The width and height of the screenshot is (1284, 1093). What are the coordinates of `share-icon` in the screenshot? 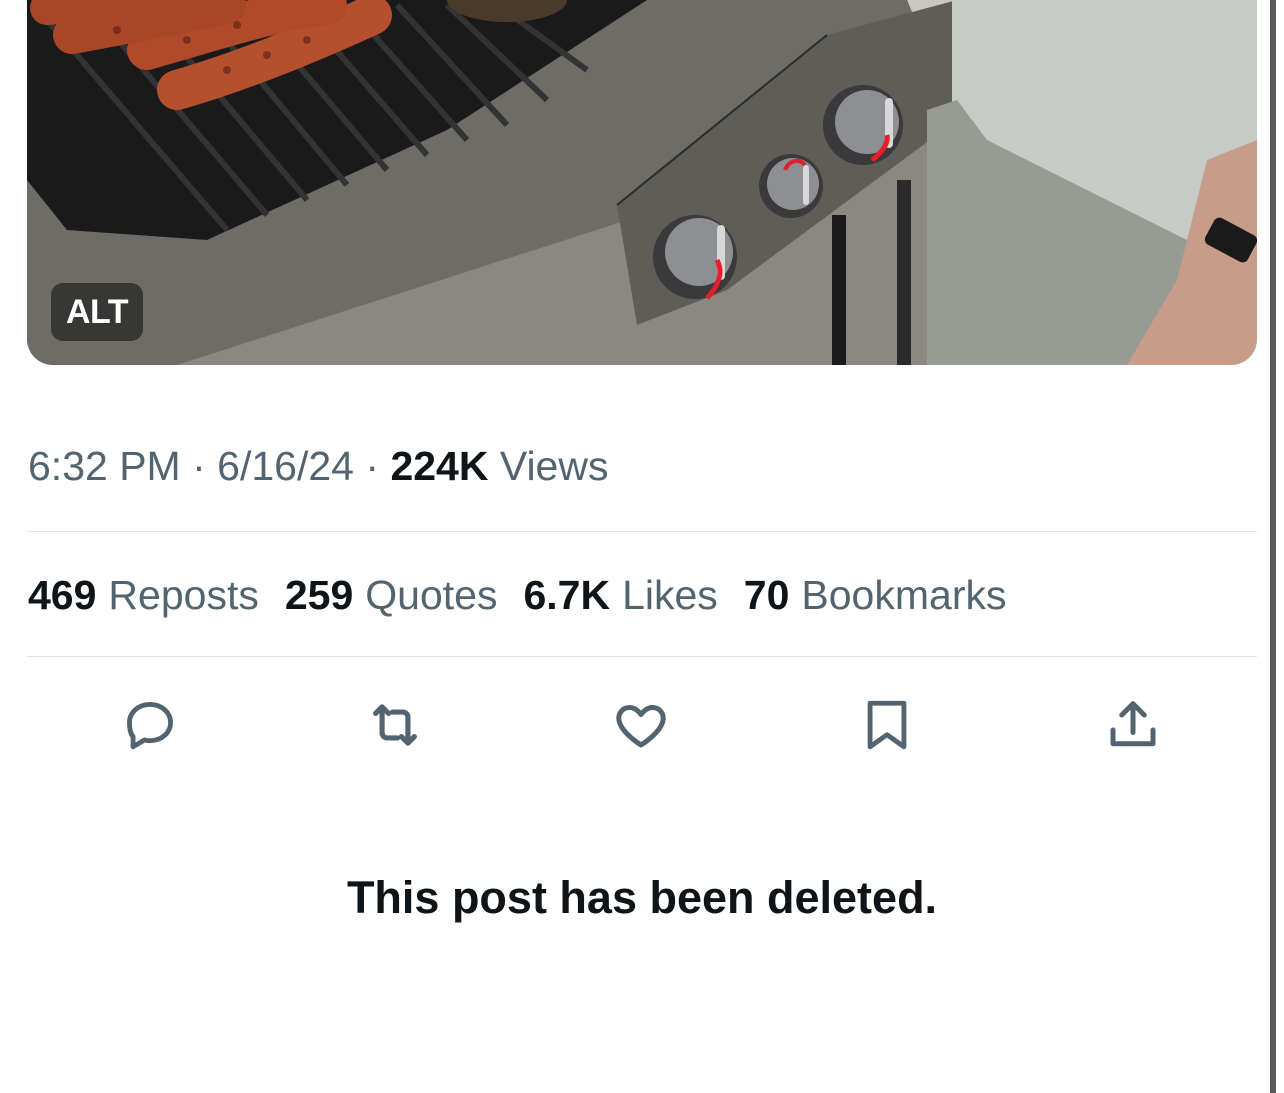 It's located at (1133, 724).